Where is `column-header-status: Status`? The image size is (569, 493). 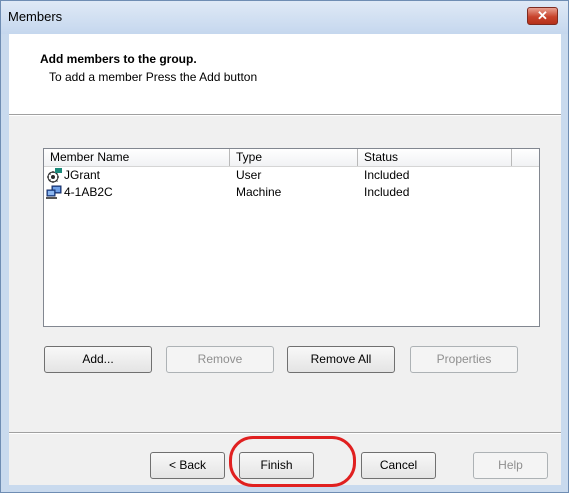
column-header-status: Status is located at coordinates (435, 157).